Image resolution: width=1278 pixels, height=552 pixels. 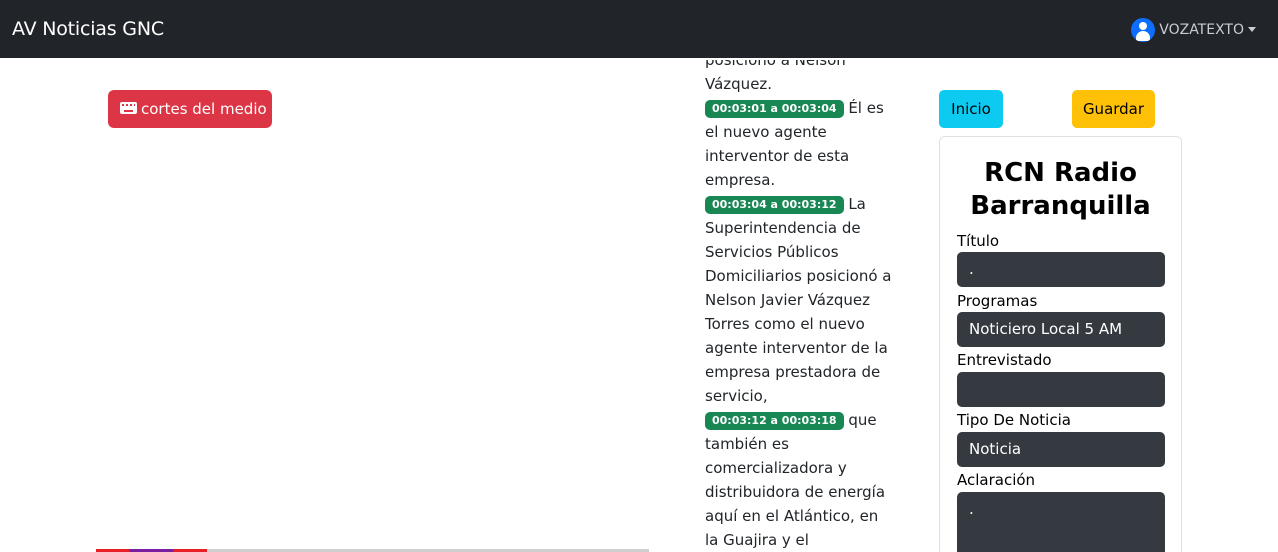 What do you see at coordinates (1061, 269) in the screenshot?
I see `titulo-field: .` at bounding box center [1061, 269].